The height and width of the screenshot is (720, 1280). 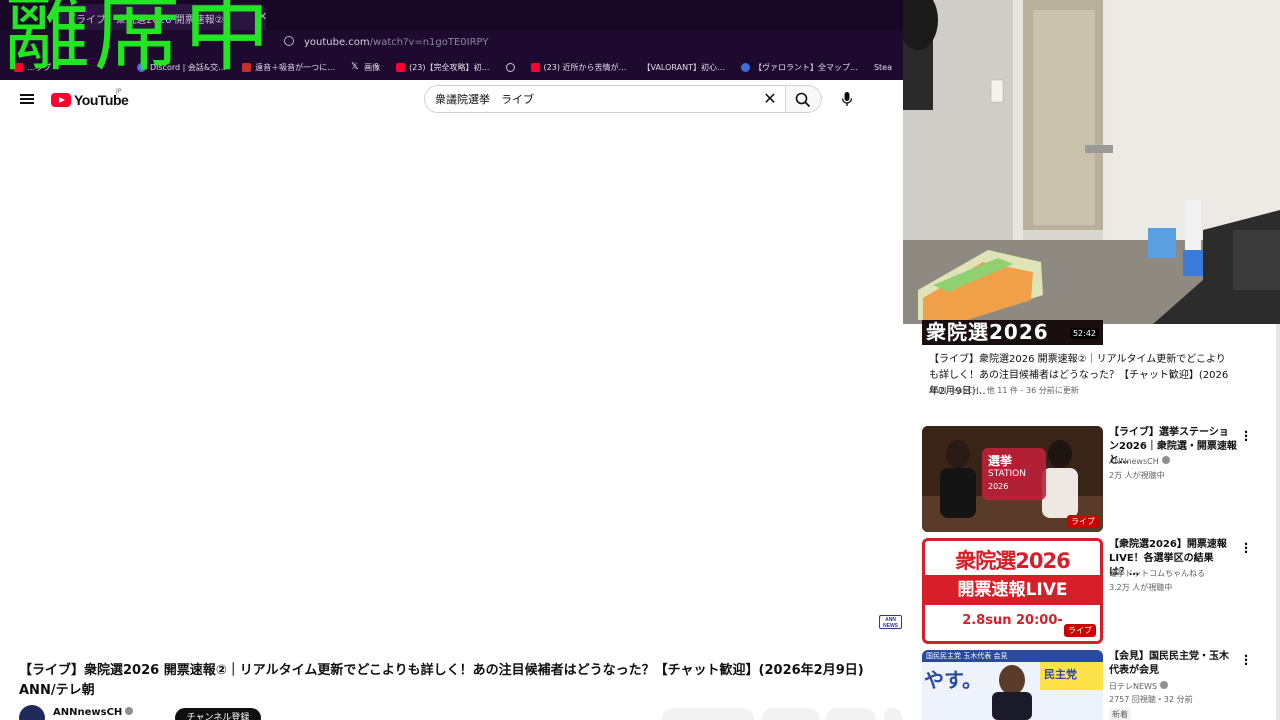 I want to click on webcam-feed, so click(x=1091, y=162).